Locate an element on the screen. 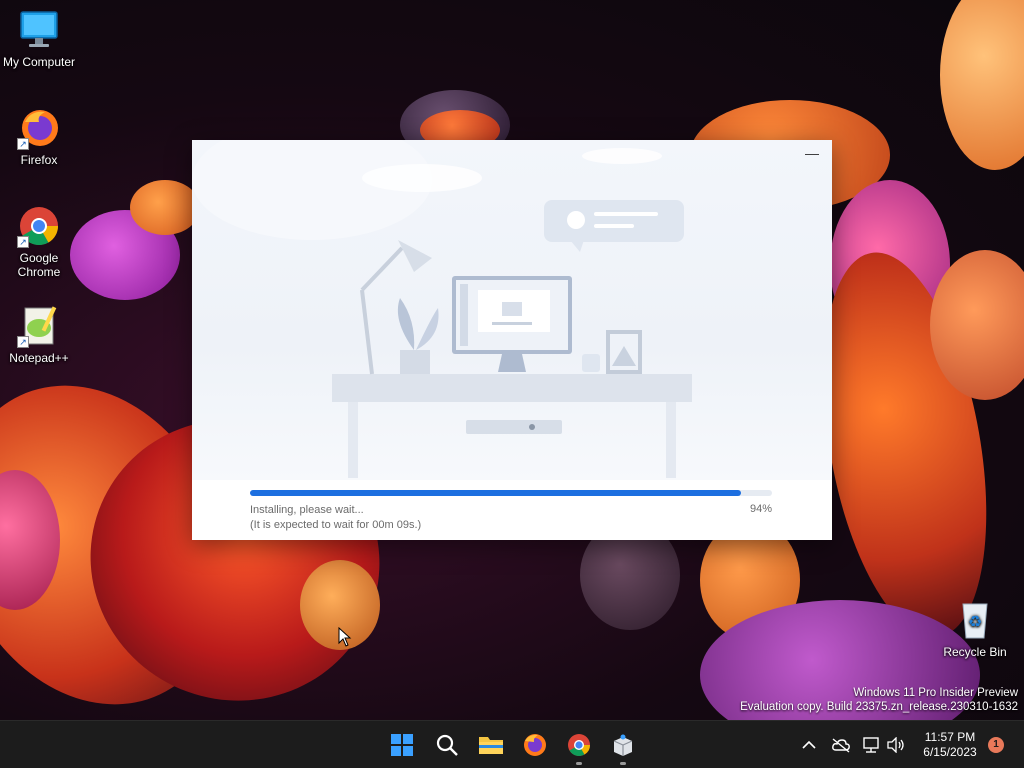  volume-tray-button is located at coordinates (896, 745).